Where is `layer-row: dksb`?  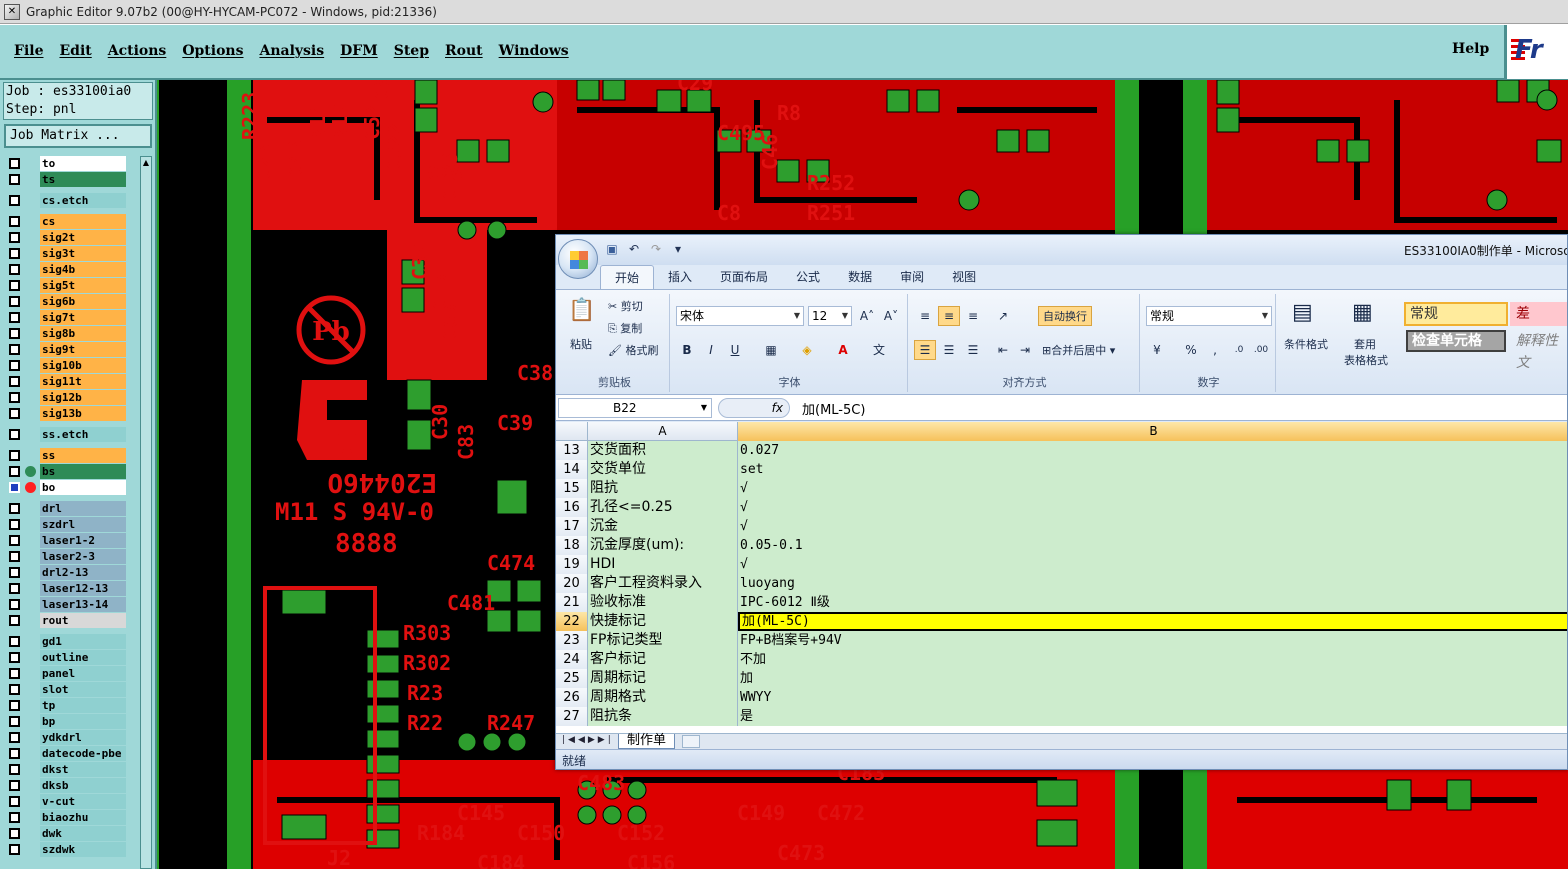 layer-row: dksb is located at coordinates (66, 785).